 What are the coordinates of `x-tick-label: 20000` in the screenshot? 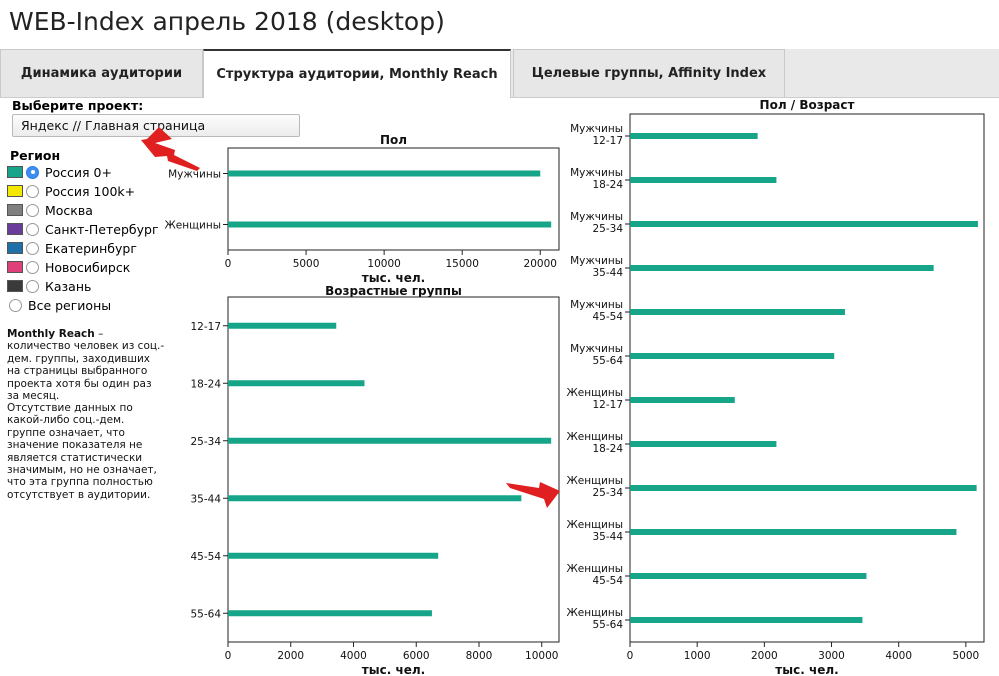 It's located at (540, 264).